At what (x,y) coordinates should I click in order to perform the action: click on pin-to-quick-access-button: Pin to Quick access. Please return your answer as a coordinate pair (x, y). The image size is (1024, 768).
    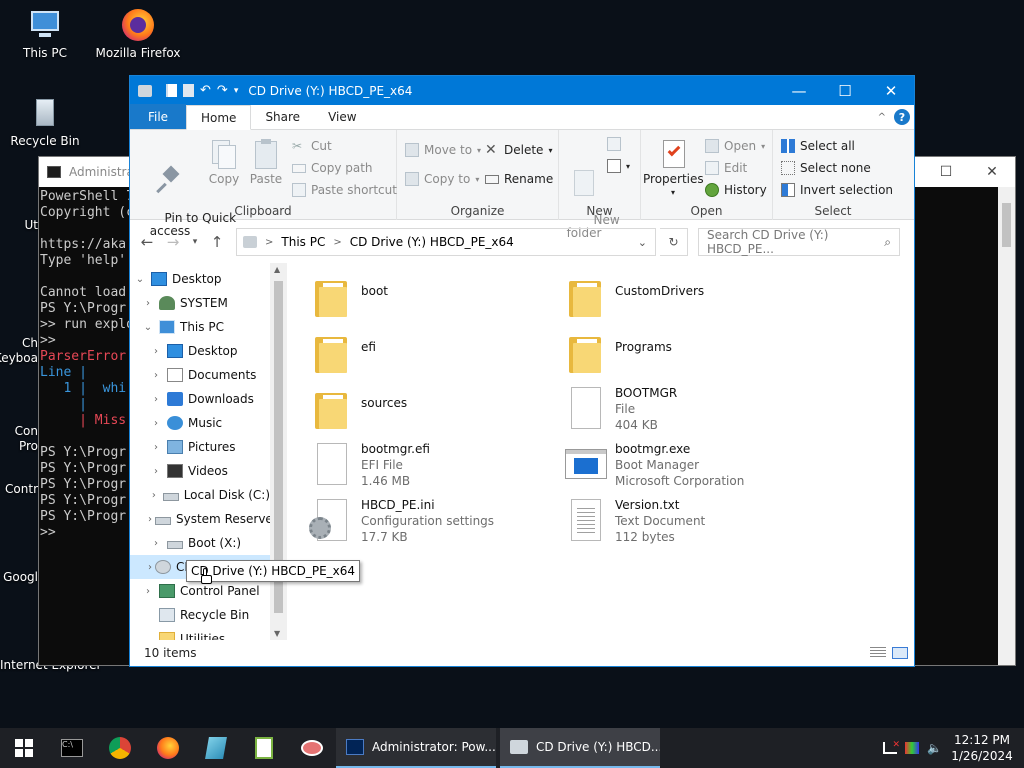
    Looking at the image, I should click on (185, 194).